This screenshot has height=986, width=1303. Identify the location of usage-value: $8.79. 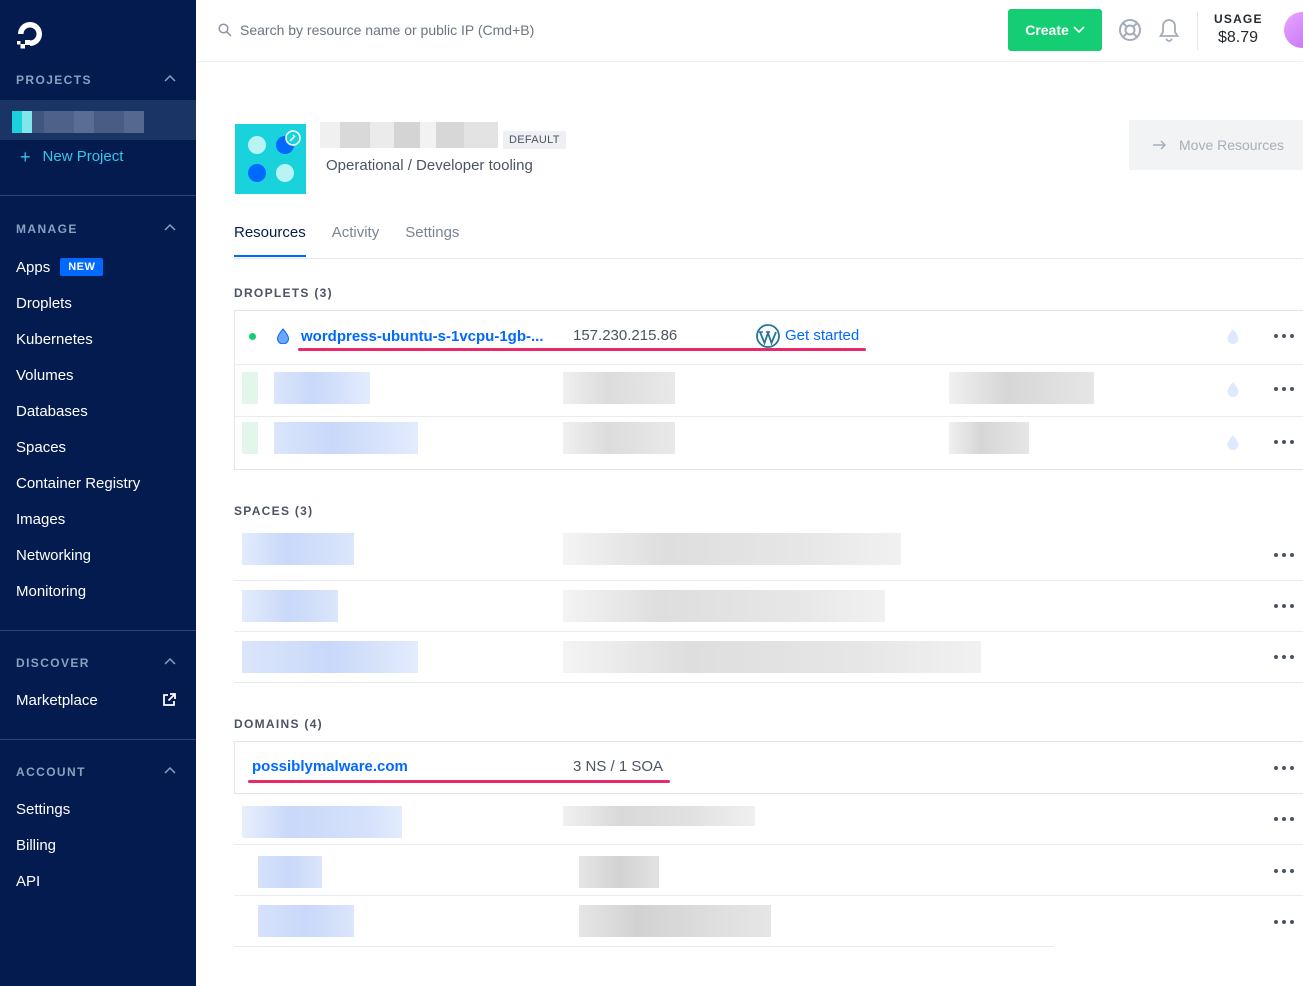
(1238, 38).